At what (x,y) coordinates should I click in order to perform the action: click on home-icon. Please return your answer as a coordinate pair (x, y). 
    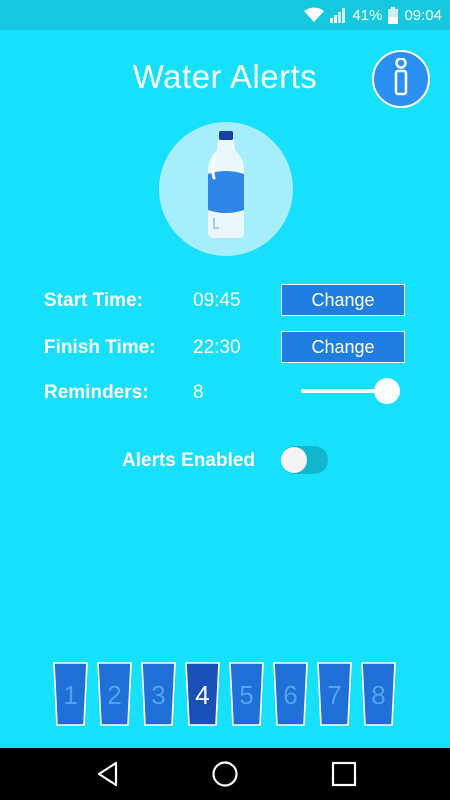
    Looking at the image, I should click on (225, 774).